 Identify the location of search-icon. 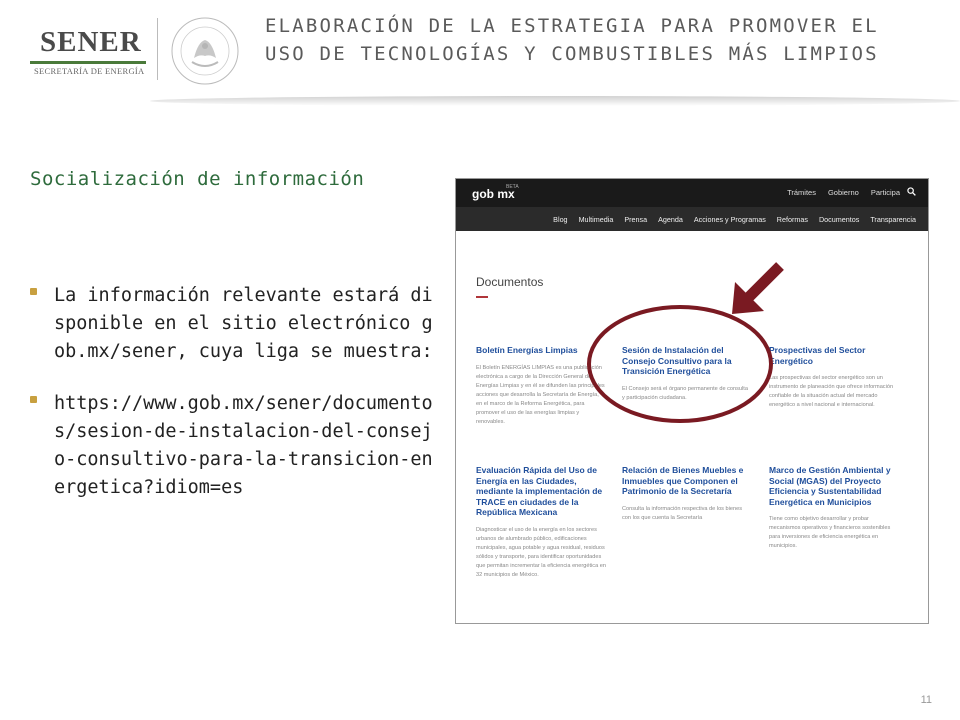
(911, 191).